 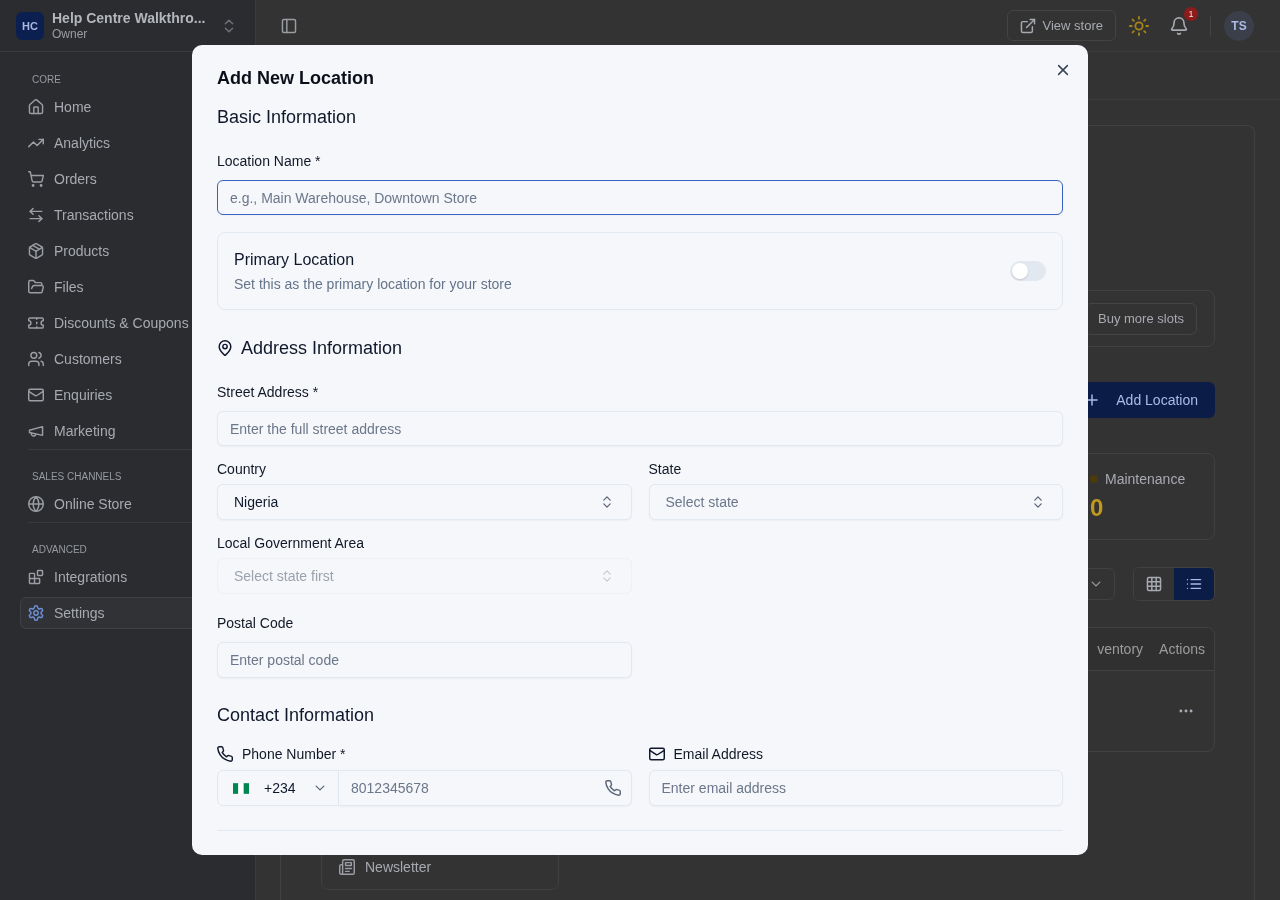 I want to click on field-label: Location Name *, so click(x=269, y=161).